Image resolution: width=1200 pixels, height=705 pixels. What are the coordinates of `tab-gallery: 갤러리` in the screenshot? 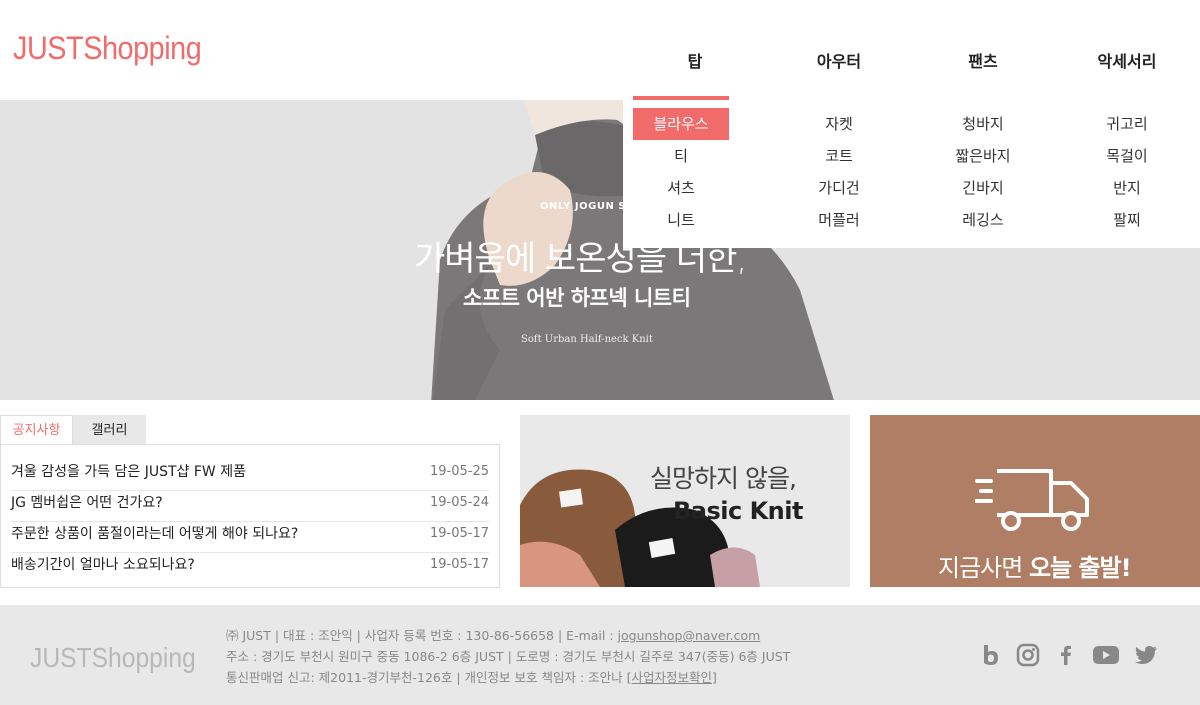 It's located at (109, 429).